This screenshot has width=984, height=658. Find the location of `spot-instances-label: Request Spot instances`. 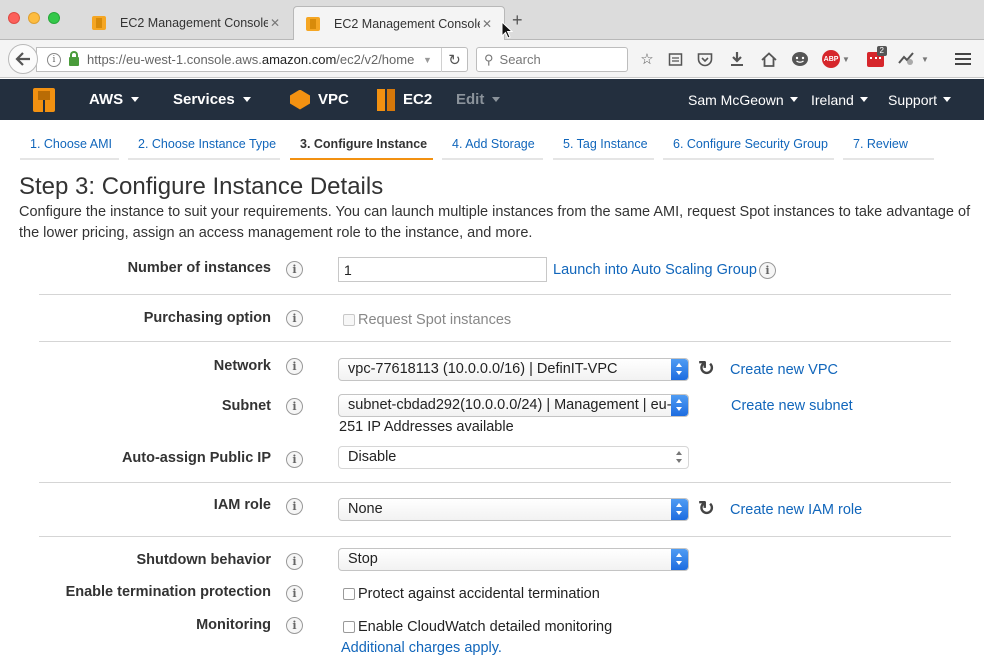

spot-instances-label: Request Spot instances is located at coordinates (435, 320).